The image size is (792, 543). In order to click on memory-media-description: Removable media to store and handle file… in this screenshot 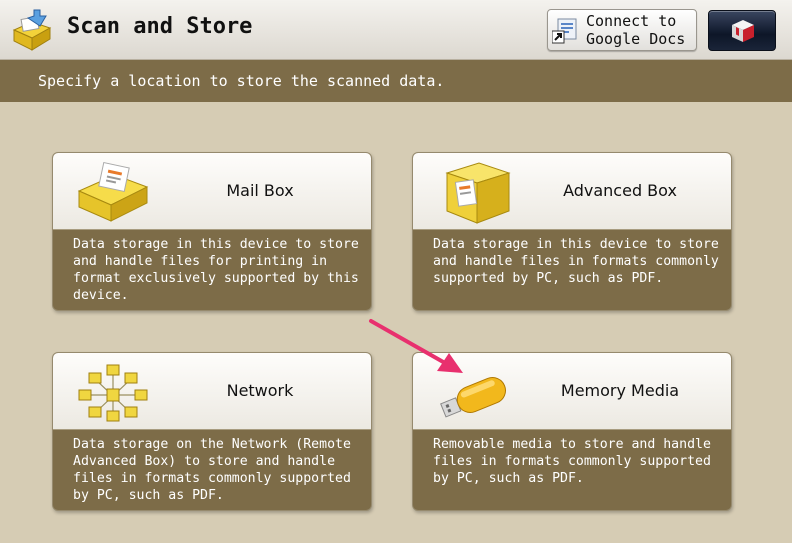, I will do `click(572, 461)`.